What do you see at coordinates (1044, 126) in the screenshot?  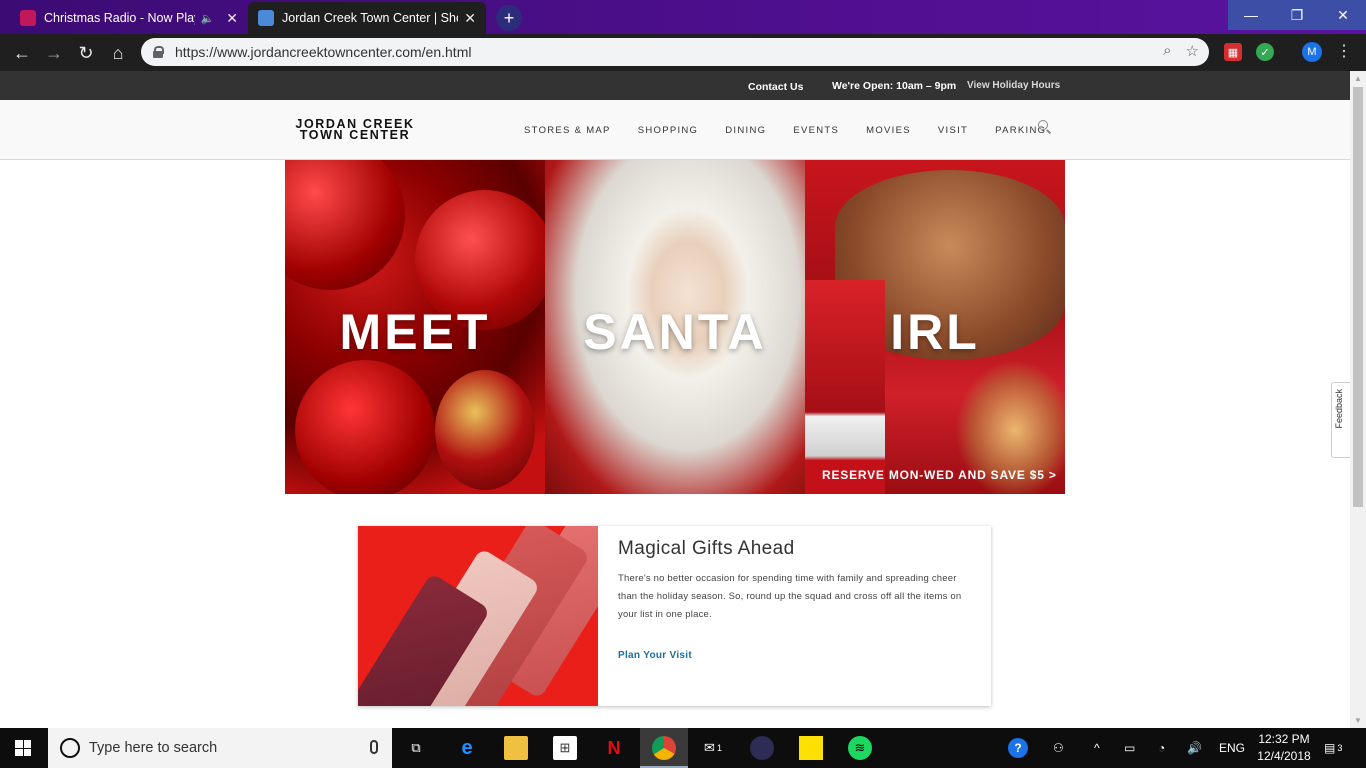 I see `search-icon` at bounding box center [1044, 126].